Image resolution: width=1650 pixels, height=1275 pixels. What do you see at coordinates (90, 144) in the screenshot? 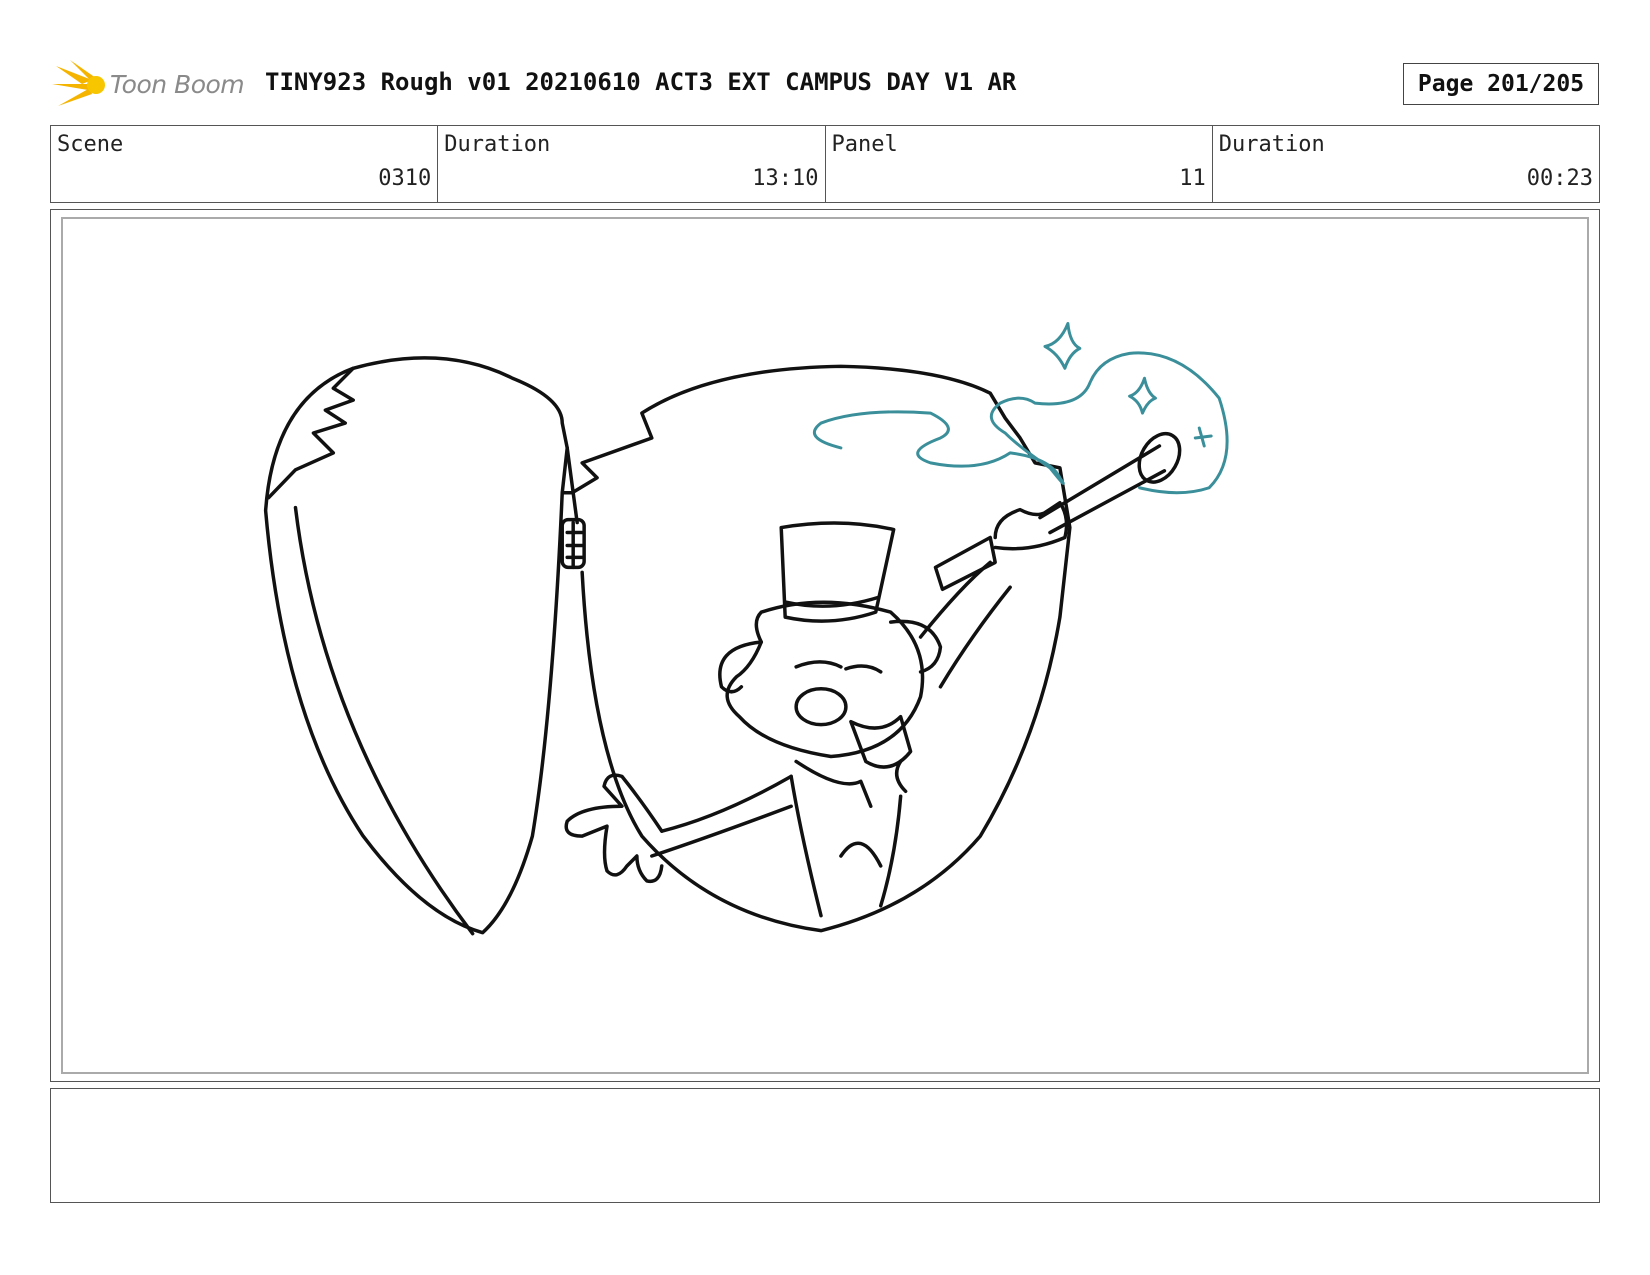
I see `scene-label: Scene` at bounding box center [90, 144].